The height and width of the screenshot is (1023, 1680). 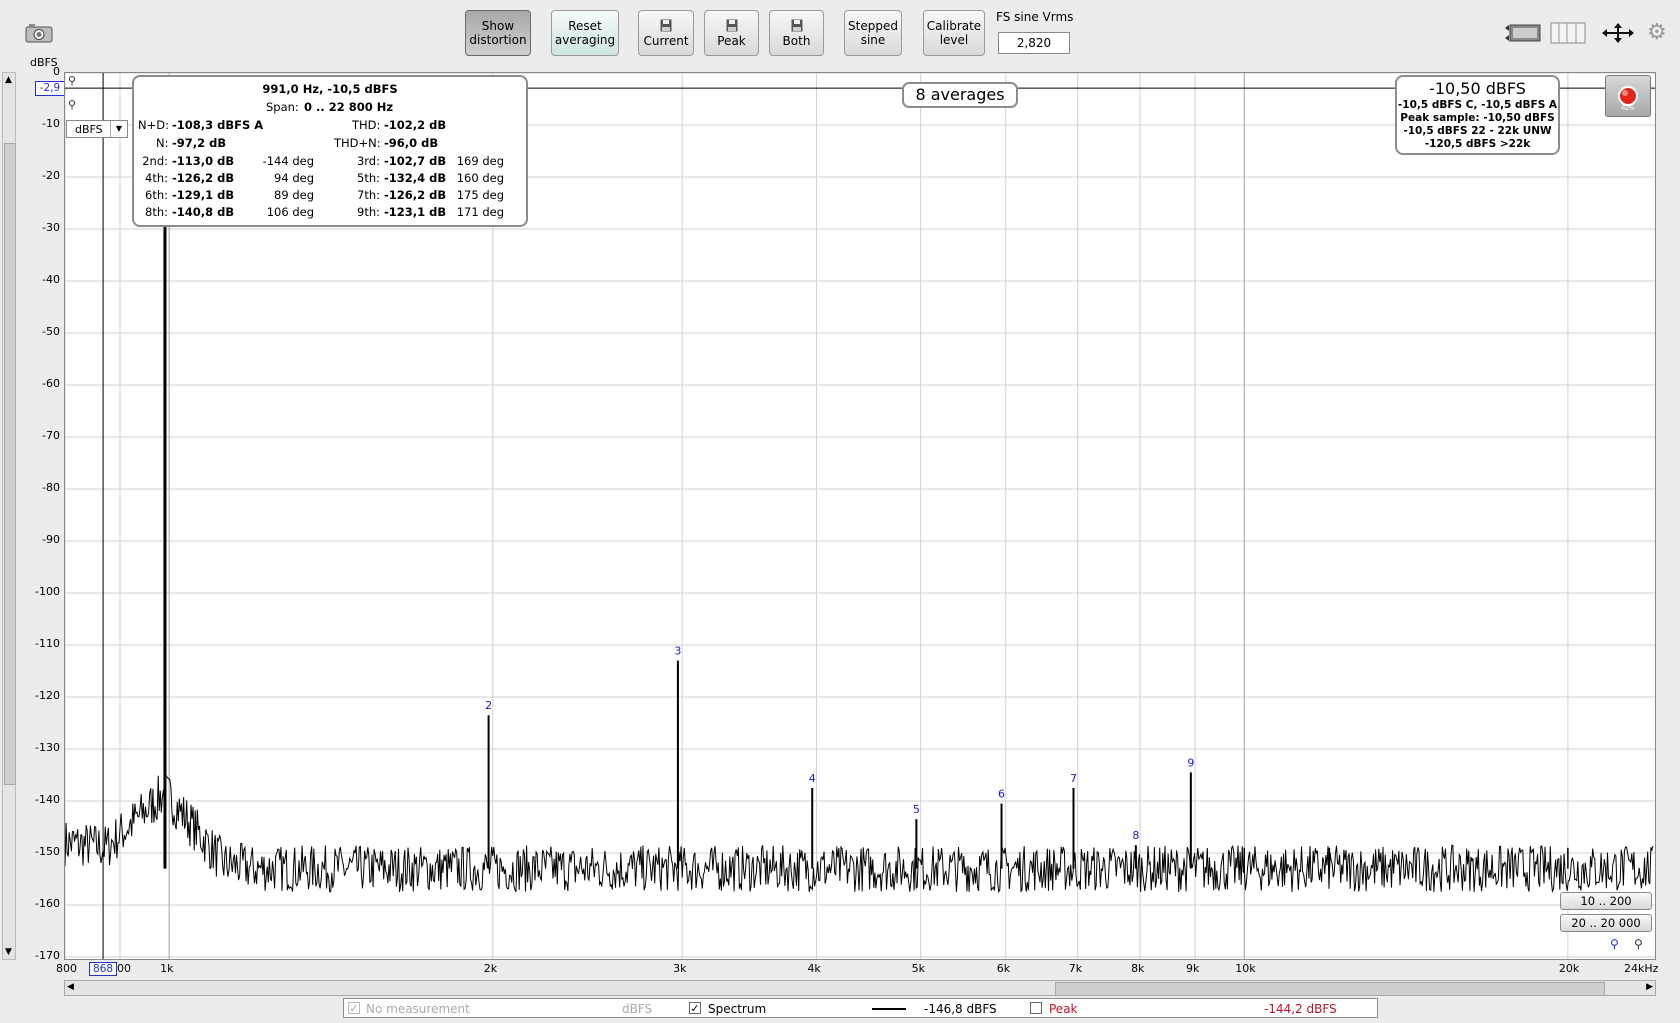 What do you see at coordinates (8, 952) in the screenshot?
I see `scroll-down-arrow: ▼` at bounding box center [8, 952].